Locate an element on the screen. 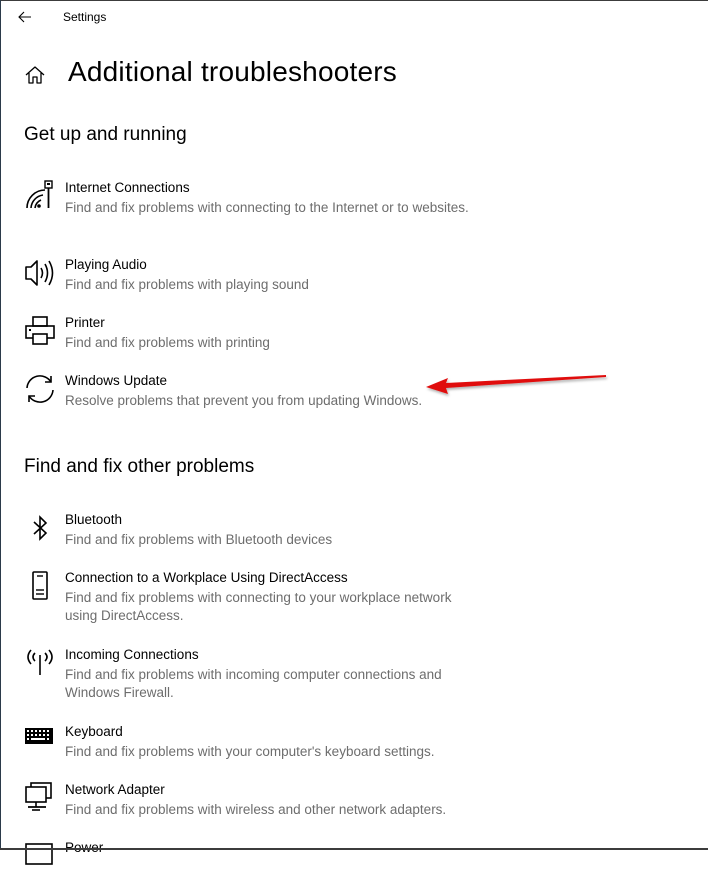  network-adapter-icon is located at coordinates (38, 796).